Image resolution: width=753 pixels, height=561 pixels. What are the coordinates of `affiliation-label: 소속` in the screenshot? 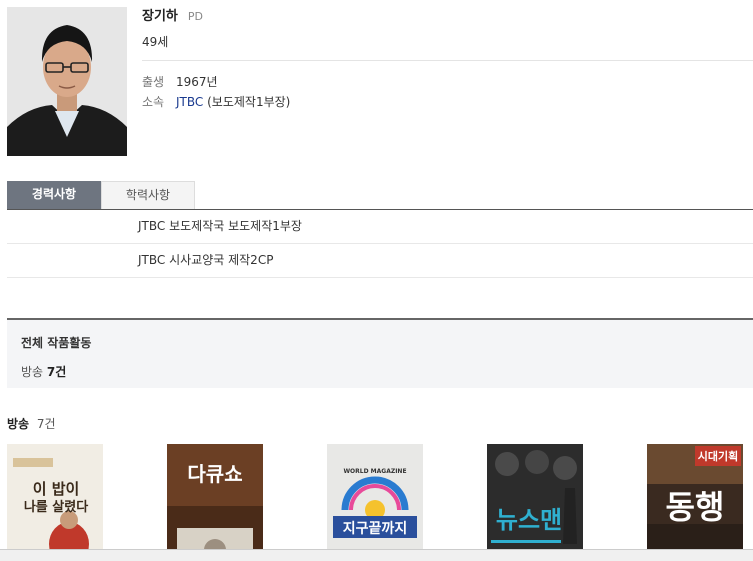 It's located at (153, 102).